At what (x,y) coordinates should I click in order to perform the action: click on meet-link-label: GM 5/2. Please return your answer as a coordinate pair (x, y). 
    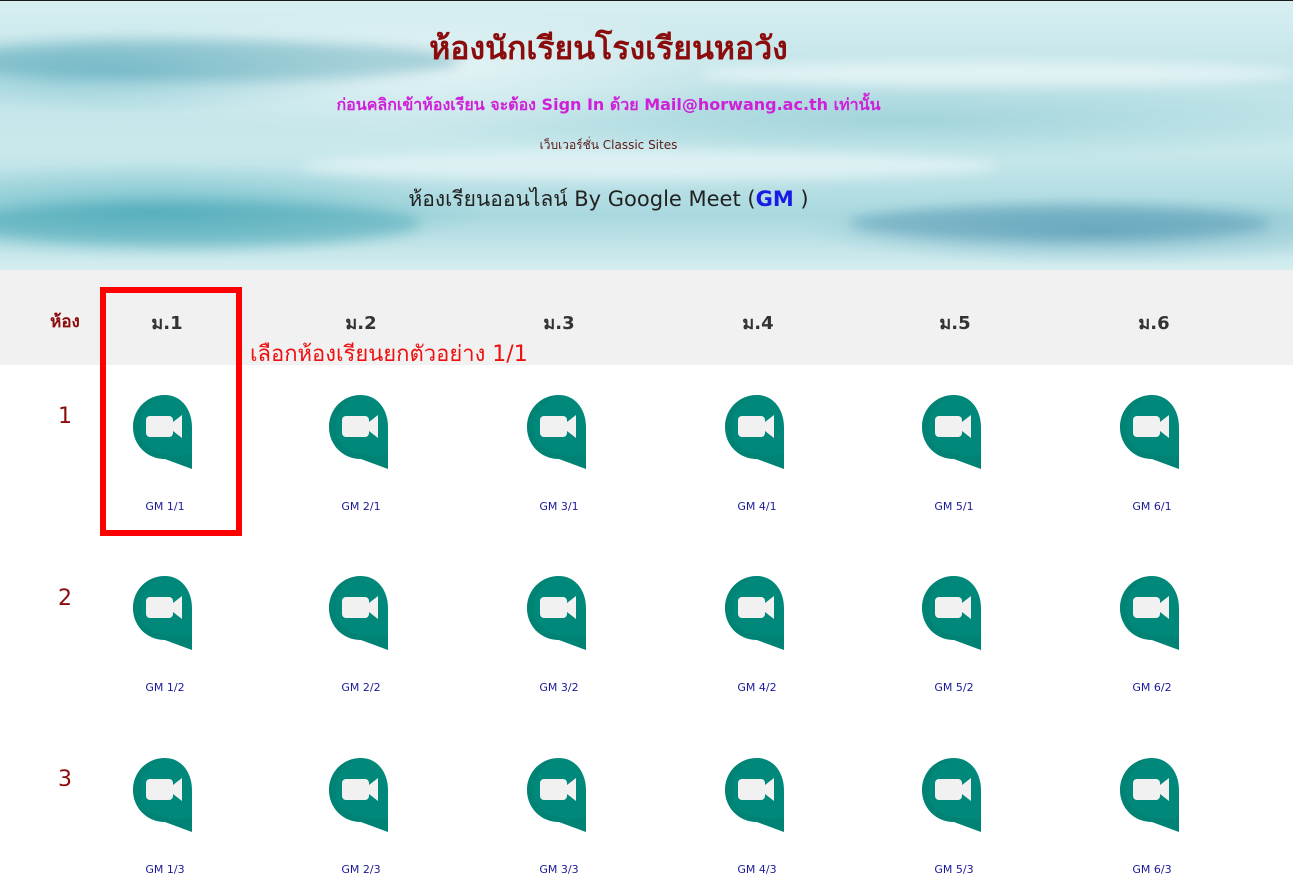
    Looking at the image, I should click on (954, 687).